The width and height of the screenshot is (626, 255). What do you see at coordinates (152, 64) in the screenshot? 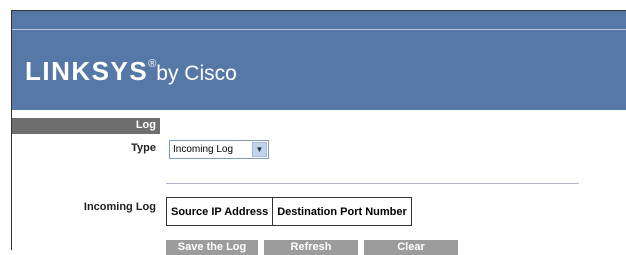
I see `registered-mark: ®` at bounding box center [152, 64].